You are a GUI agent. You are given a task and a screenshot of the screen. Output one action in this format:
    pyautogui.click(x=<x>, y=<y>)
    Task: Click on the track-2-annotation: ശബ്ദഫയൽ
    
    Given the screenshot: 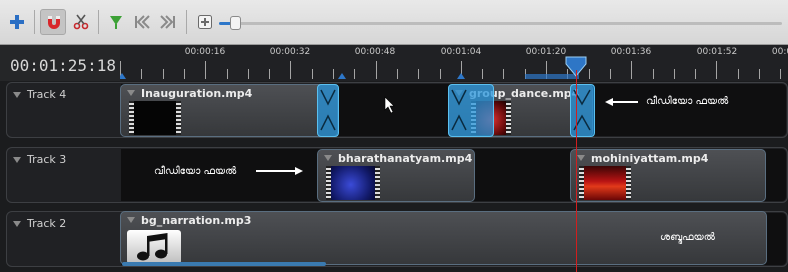 What is the action you would take?
    pyautogui.click(x=687, y=237)
    